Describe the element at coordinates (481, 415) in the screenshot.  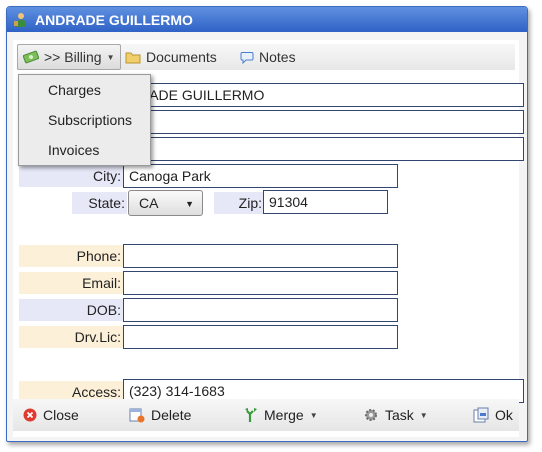
I see `save-icon` at that location.